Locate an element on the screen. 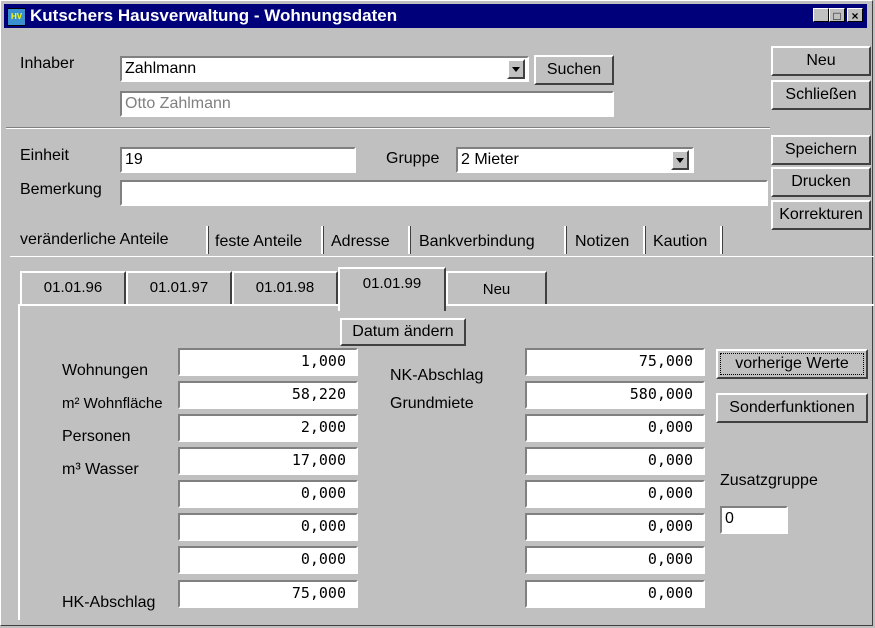 This screenshot has height=628, width=875. tab-address: Adresse is located at coordinates (360, 242).